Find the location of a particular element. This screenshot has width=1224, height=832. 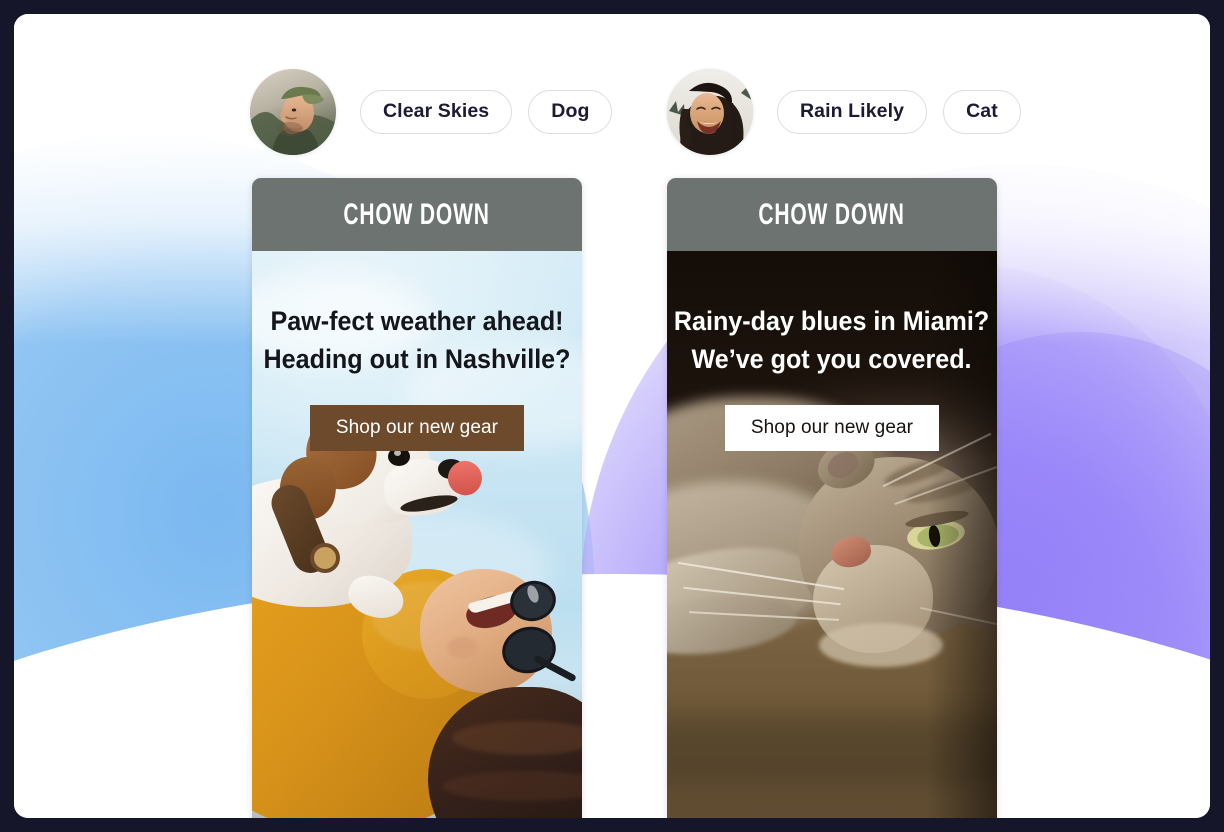

persona-row-1: Clear Skies Dog is located at coordinates (431, 112).